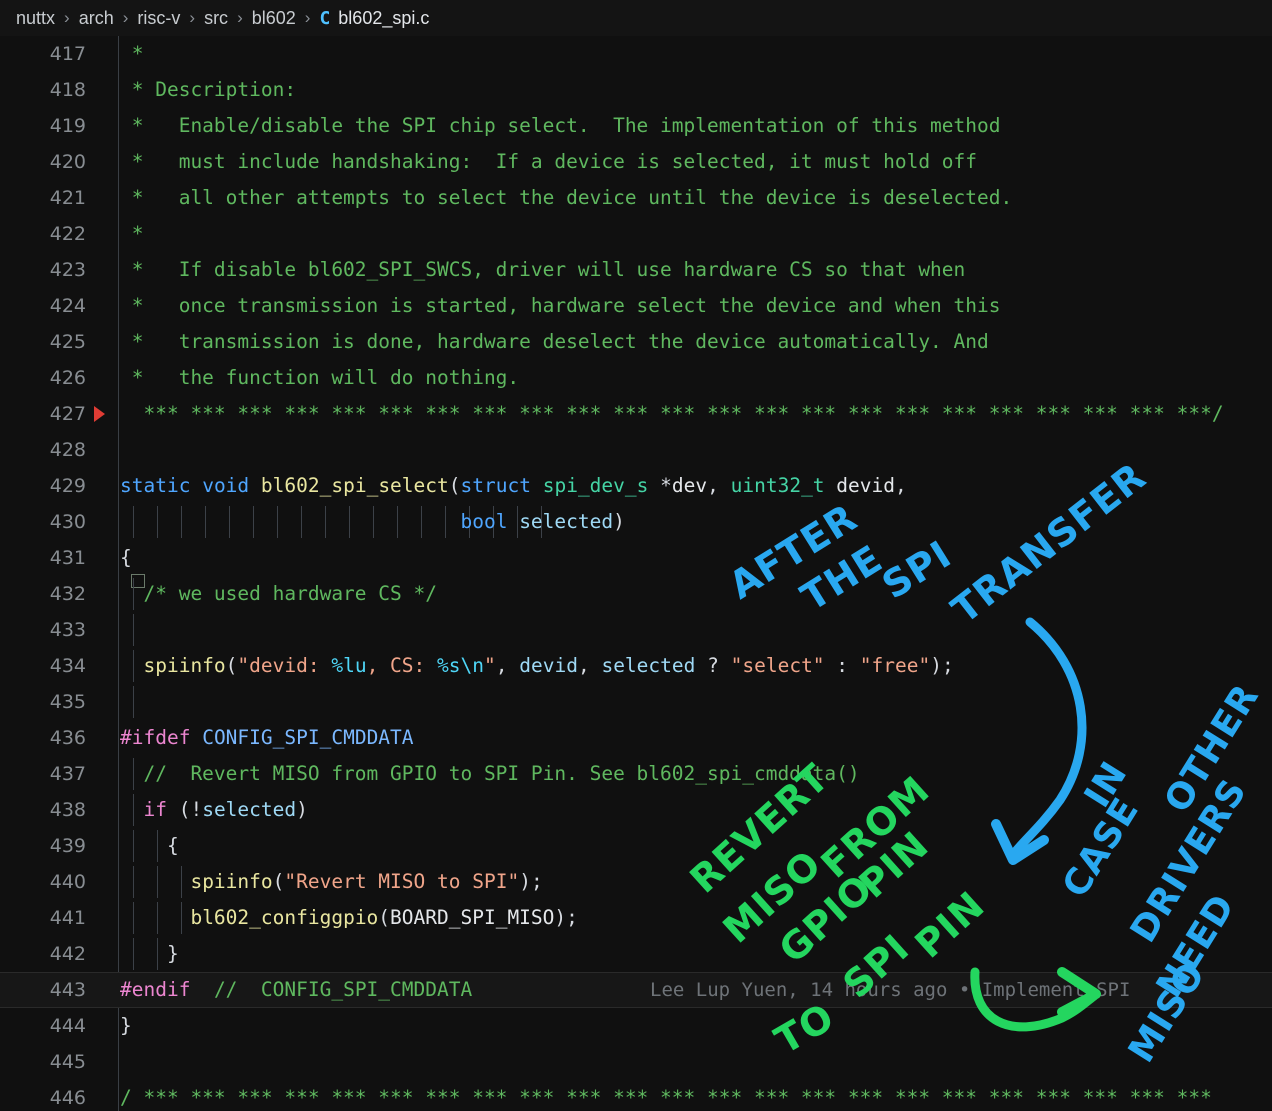 The height and width of the screenshot is (1111, 1272). I want to click on line-number: 424, so click(67, 306).